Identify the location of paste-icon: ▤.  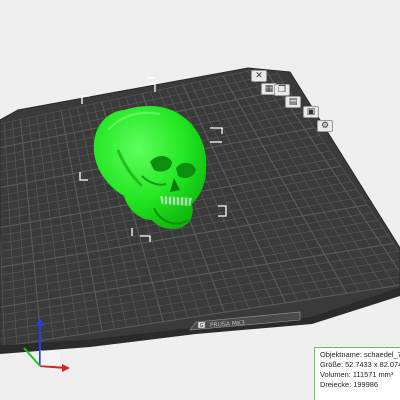
(293, 102).